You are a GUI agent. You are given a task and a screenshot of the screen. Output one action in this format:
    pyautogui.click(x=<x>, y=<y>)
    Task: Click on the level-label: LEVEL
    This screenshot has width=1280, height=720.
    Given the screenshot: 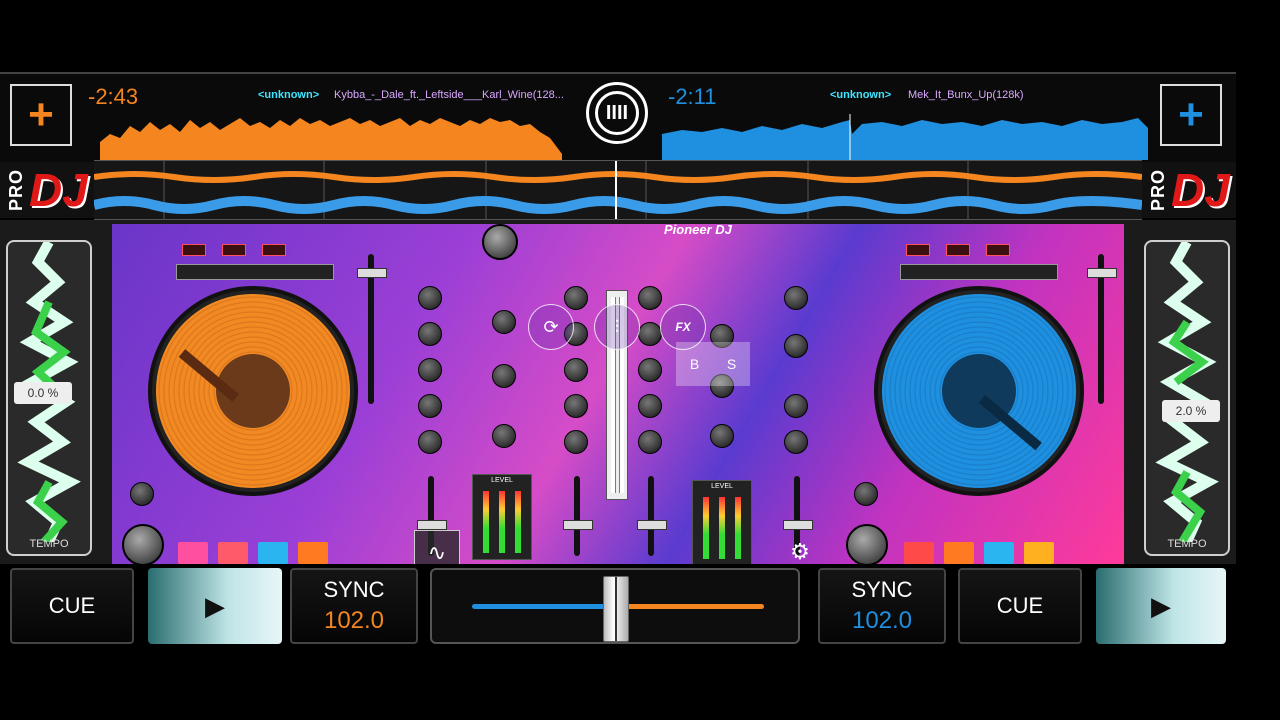 What is the action you would take?
    pyautogui.click(x=502, y=480)
    